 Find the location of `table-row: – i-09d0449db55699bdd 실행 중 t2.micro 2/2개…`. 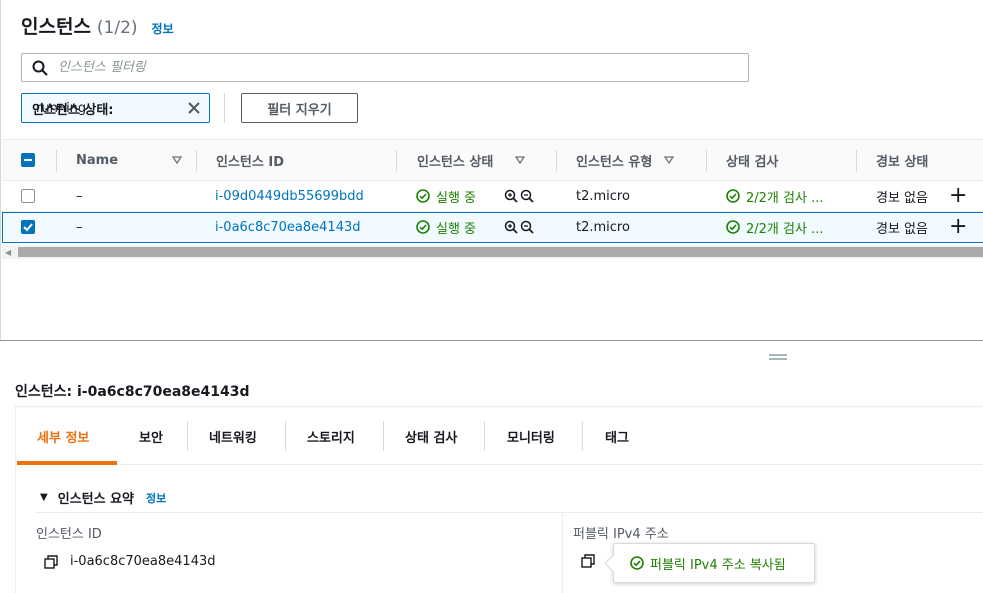

table-row: – i-09d0449db55699bdd 실행 중 t2.micro 2/2개… is located at coordinates (492, 196).